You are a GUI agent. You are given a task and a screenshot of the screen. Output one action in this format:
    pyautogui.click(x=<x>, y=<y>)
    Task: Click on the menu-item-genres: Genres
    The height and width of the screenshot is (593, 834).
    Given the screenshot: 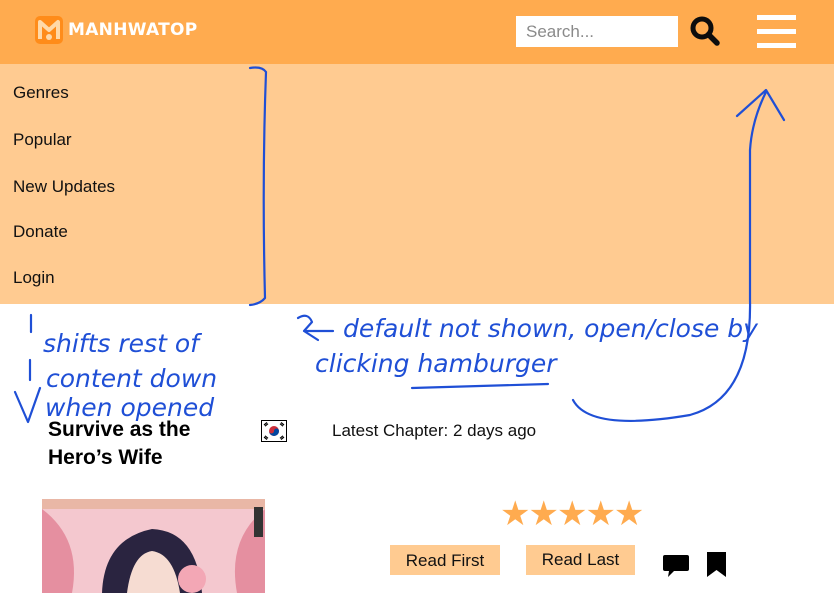 What is the action you would take?
    pyautogui.click(x=41, y=93)
    